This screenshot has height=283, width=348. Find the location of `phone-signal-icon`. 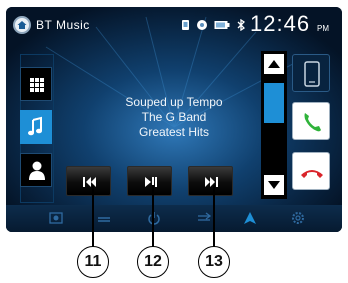

phone-signal-icon is located at coordinates (185, 25).